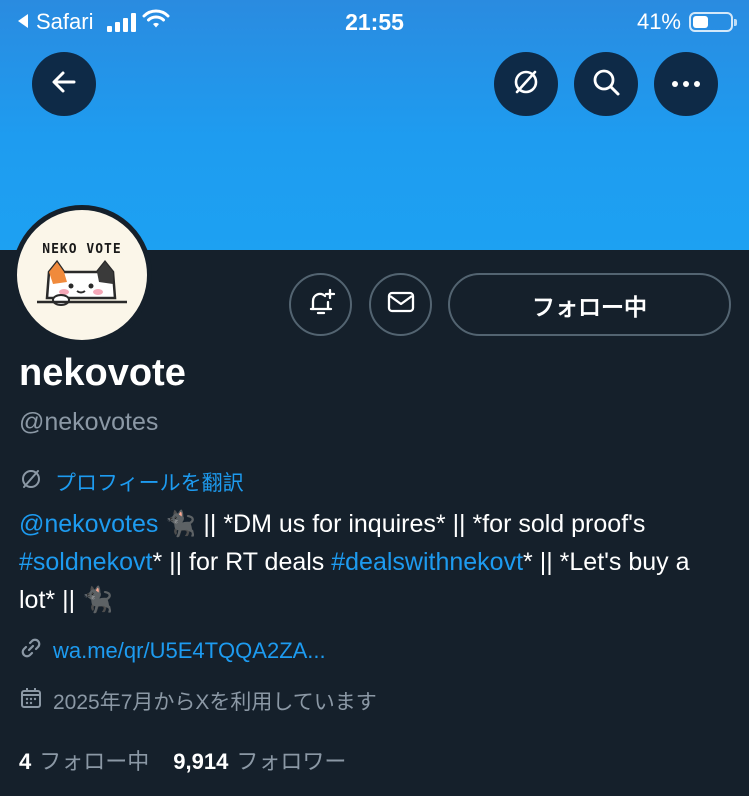  What do you see at coordinates (31, 651) in the screenshot?
I see `link-icon` at bounding box center [31, 651].